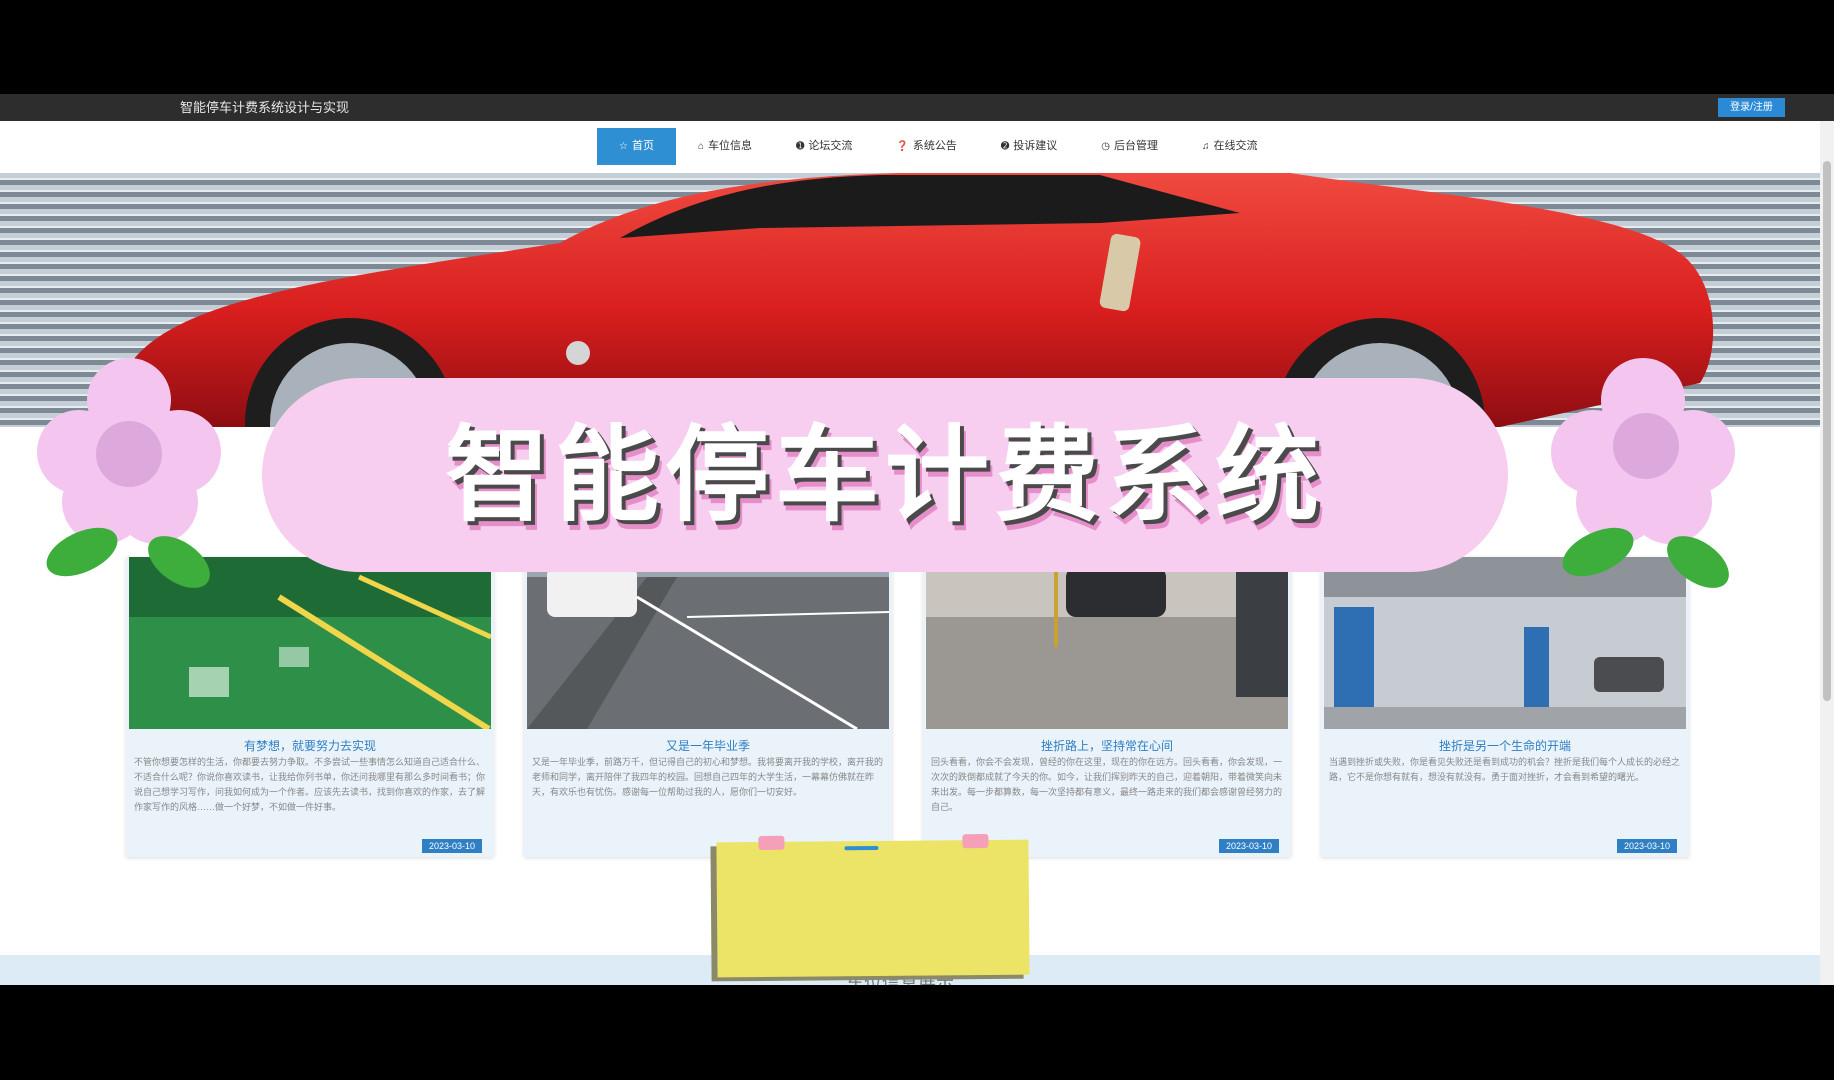  What do you see at coordinates (1235, 146) in the screenshot?
I see `nav-item-label: 在线交流` at bounding box center [1235, 146].